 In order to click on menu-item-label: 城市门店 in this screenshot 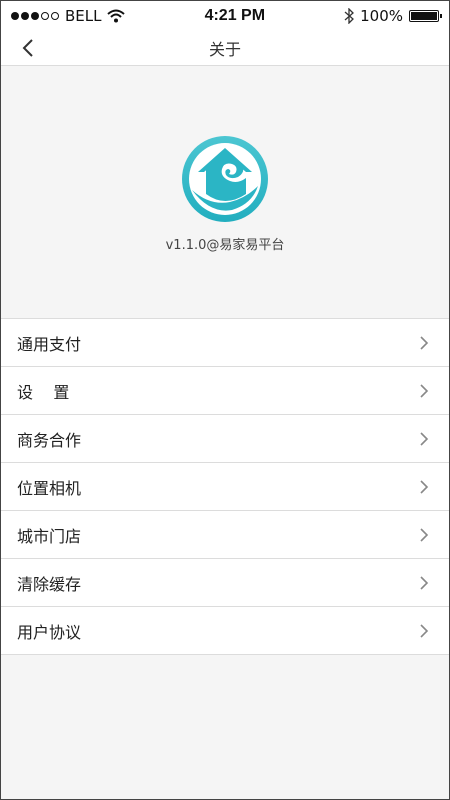, I will do `click(49, 536)`.